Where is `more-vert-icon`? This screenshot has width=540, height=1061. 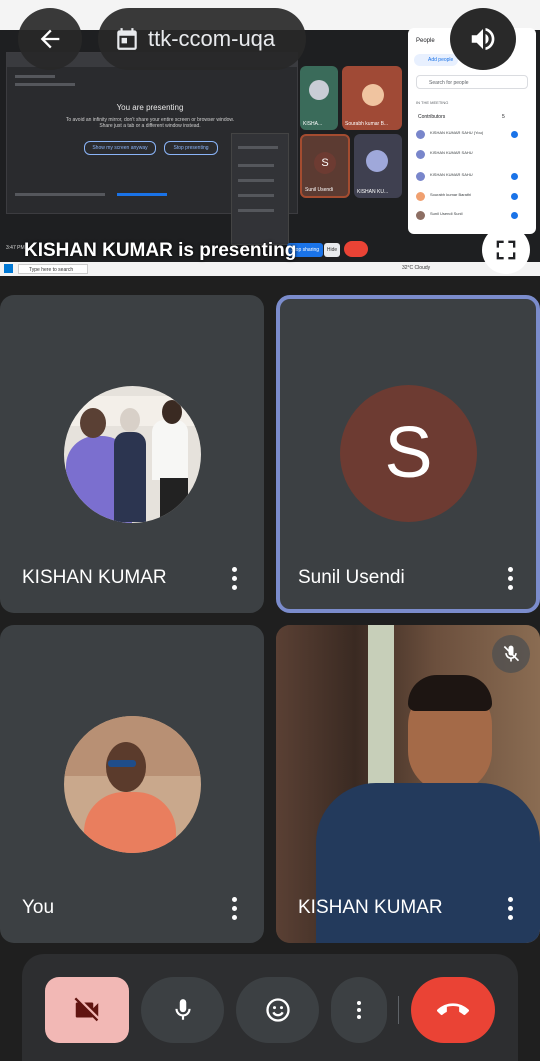 more-vert-icon is located at coordinates (359, 1010).